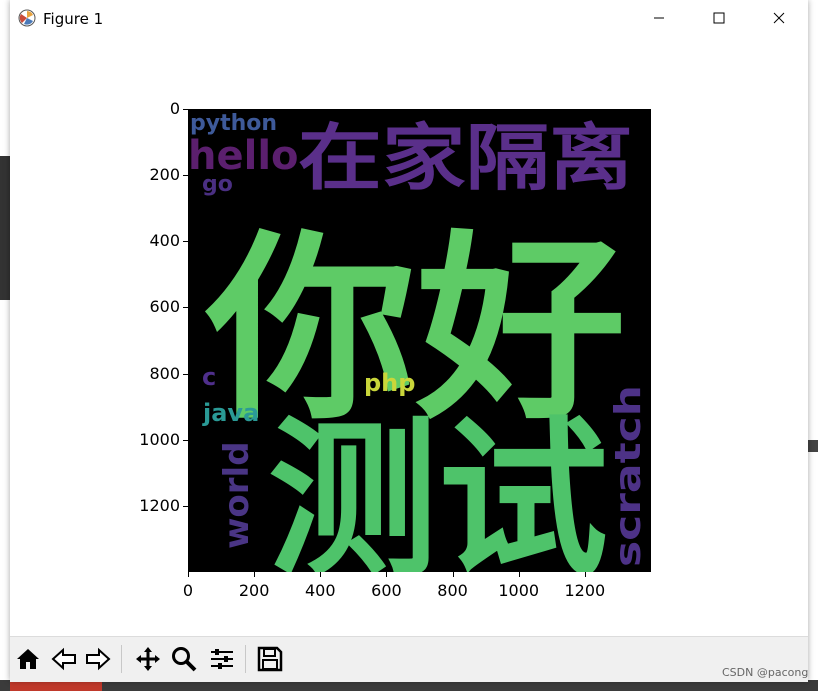  What do you see at coordinates (452, 590) in the screenshot?
I see `x-tick-label: 800` at bounding box center [452, 590].